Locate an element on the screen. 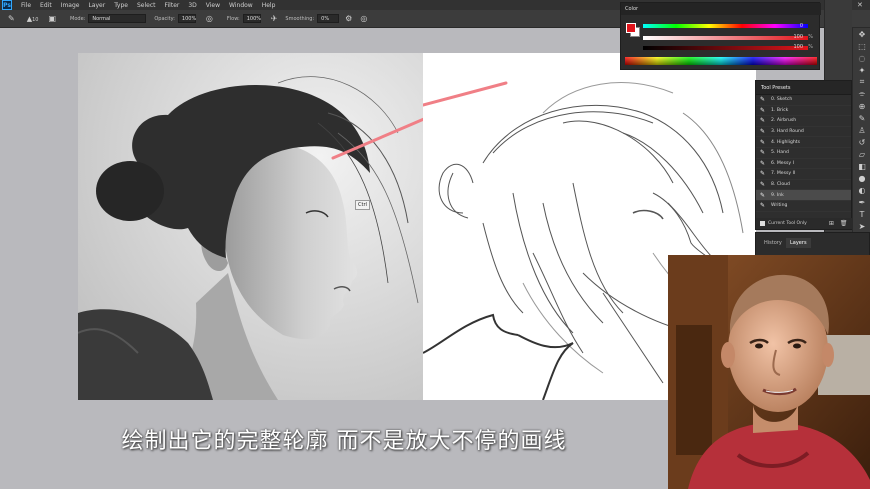  tool-preset-item: ✎ 2. Airbrush is located at coordinates (803, 121).